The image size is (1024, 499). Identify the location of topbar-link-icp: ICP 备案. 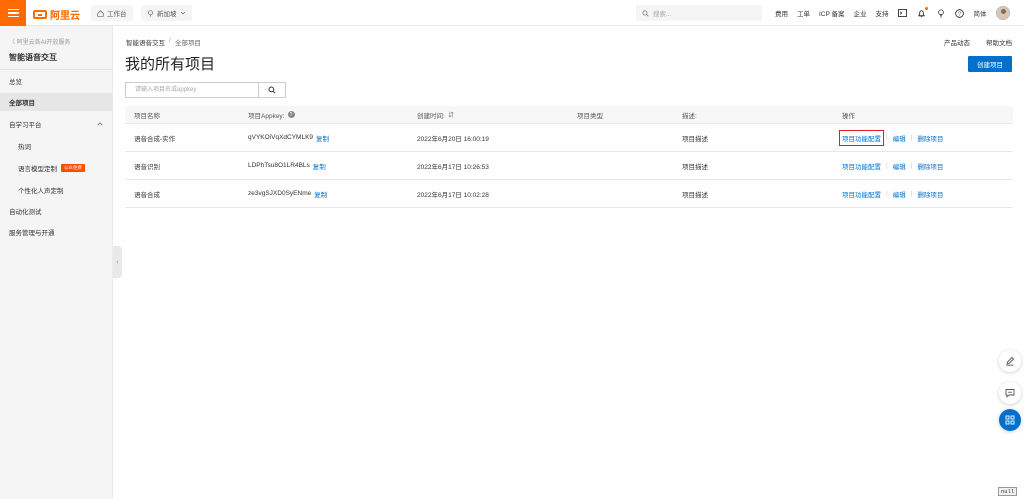
(832, 13).